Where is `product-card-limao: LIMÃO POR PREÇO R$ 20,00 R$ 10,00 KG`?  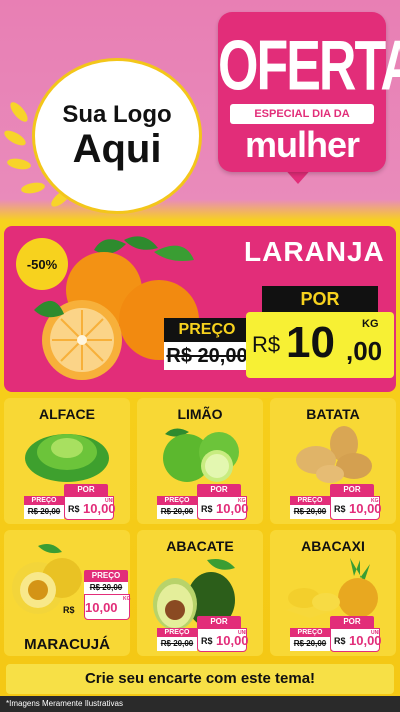
product-card-limao: LIMÃO POR PREÇO R$ 20,00 R$ 10,00 KG is located at coordinates (200, 461).